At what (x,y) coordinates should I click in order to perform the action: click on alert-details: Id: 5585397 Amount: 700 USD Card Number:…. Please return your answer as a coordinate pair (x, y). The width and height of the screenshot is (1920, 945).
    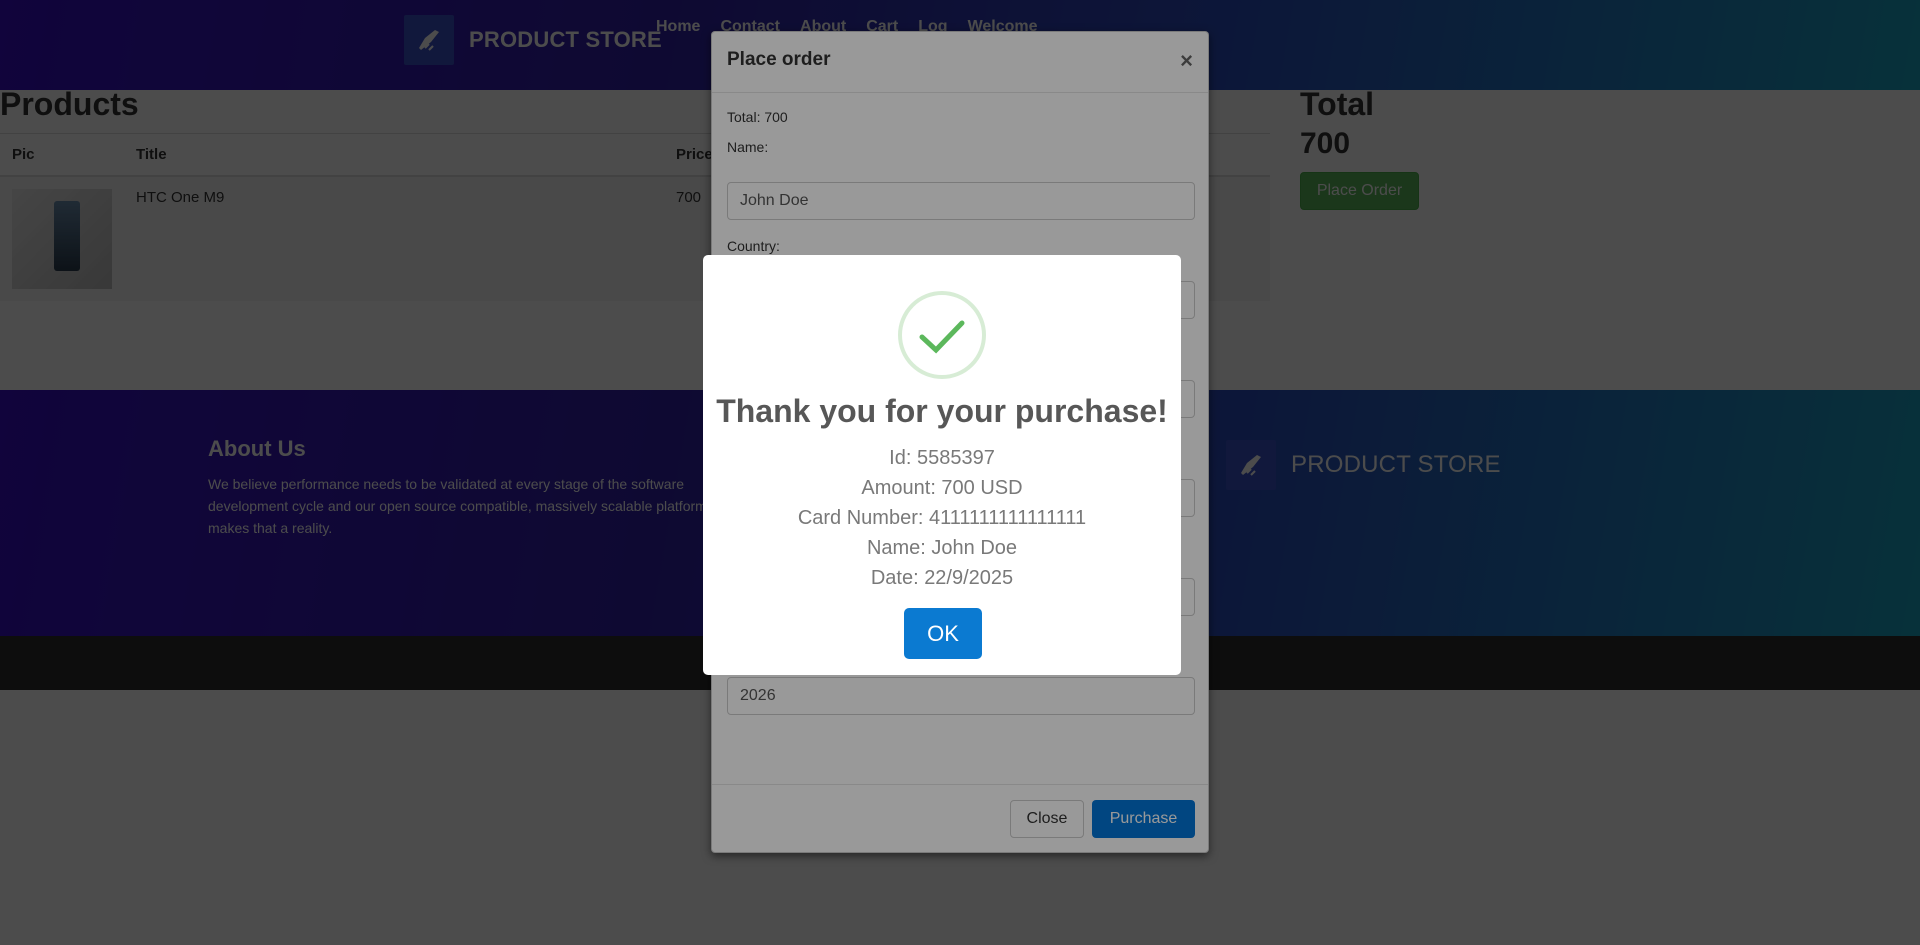
    Looking at the image, I should click on (942, 518).